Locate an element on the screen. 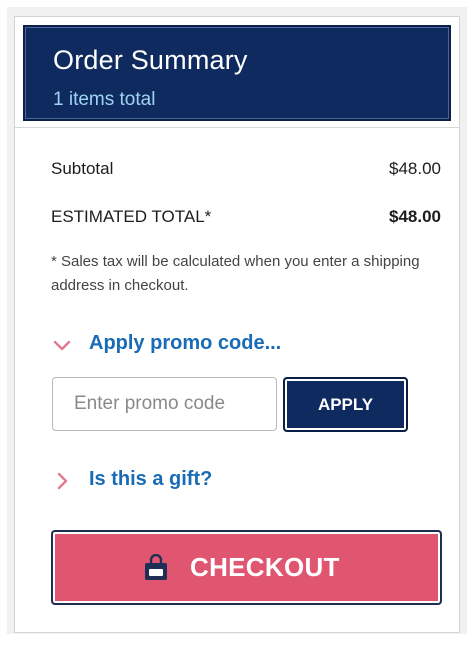 The width and height of the screenshot is (475, 650). subtotal-value: $48.00 is located at coordinates (415, 168).